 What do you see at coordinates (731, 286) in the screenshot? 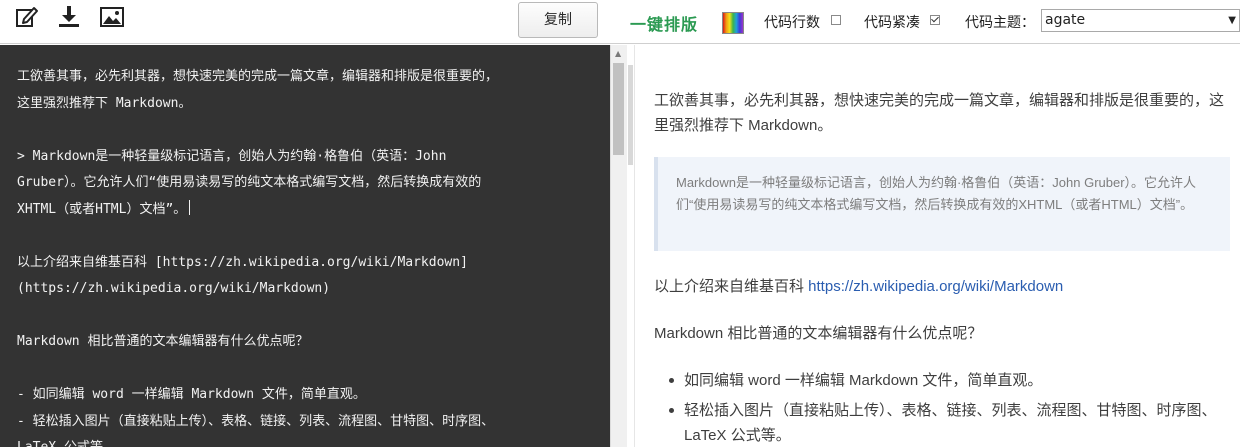
I see `source-prefix: 以上介绍来自维基百科` at bounding box center [731, 286].